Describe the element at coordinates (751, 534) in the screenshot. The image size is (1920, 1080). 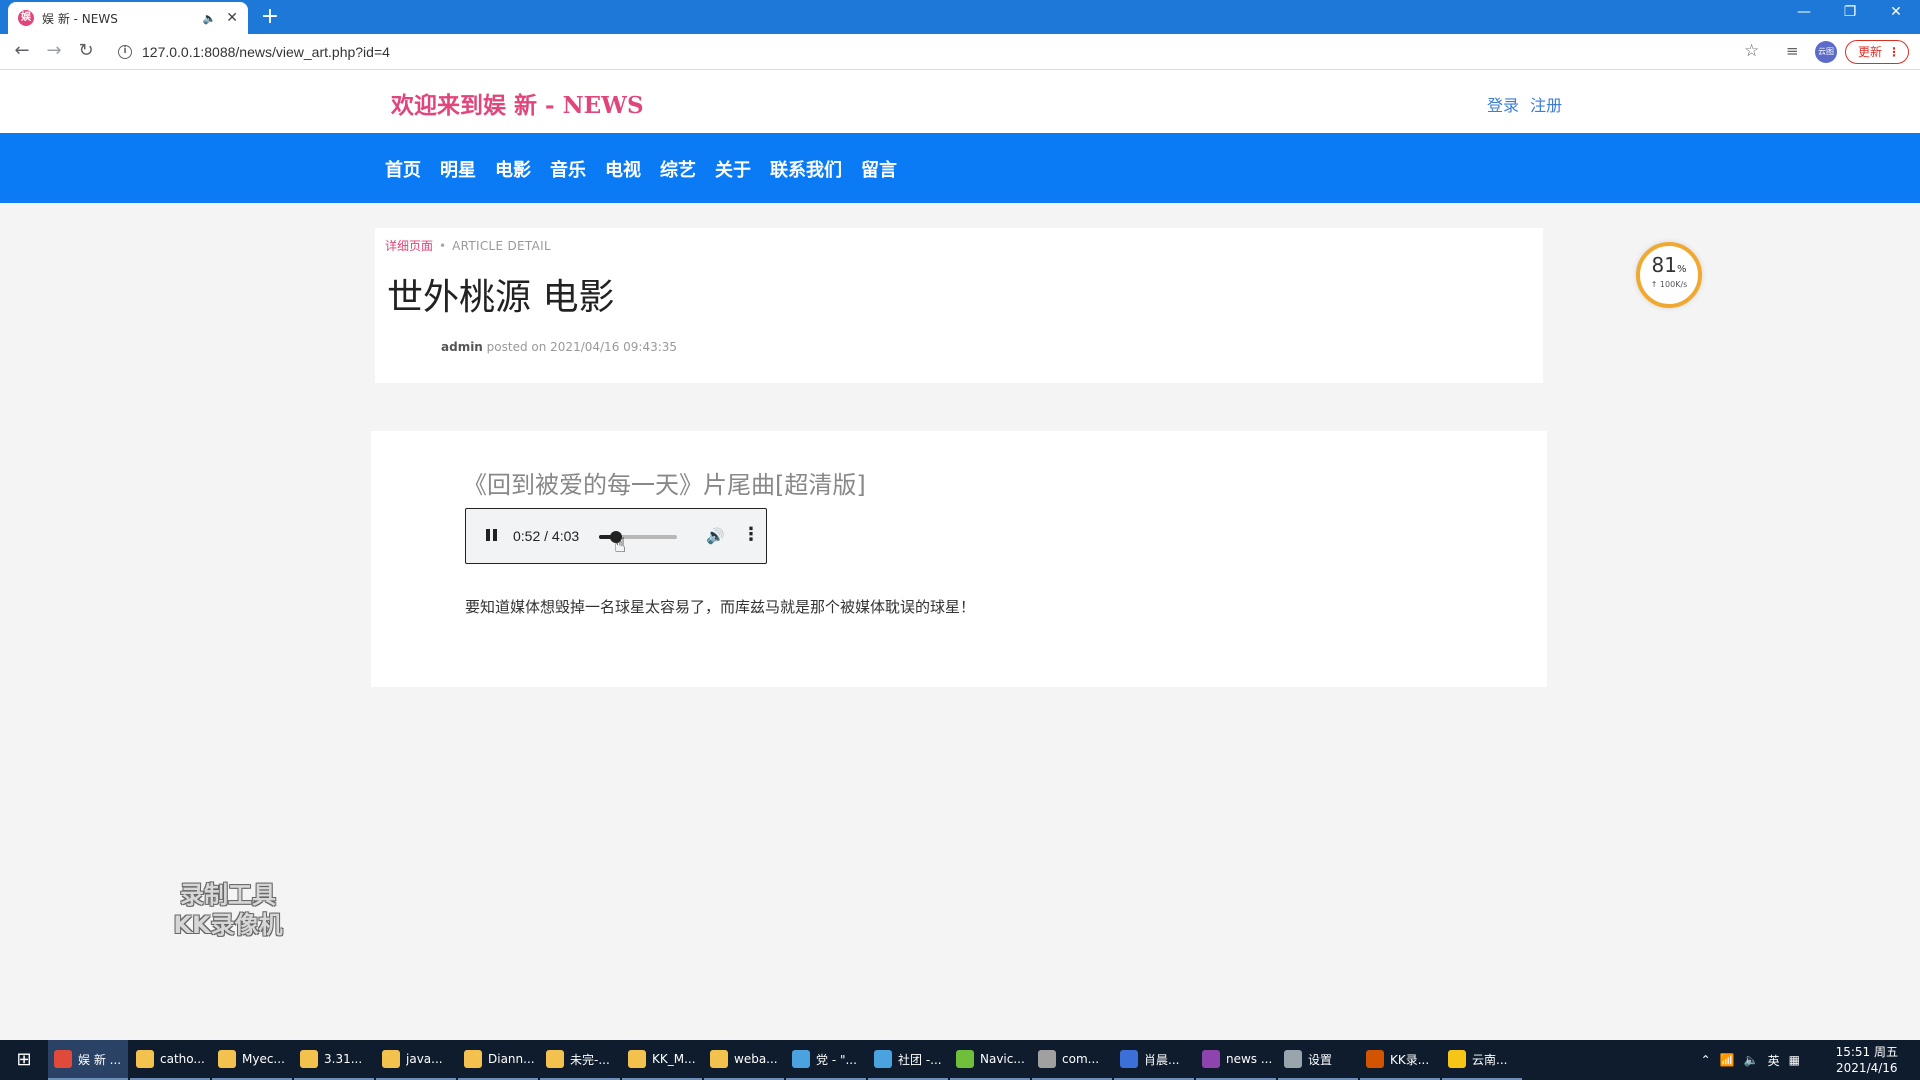
I see `more-options-icon: ⋮` at that location.